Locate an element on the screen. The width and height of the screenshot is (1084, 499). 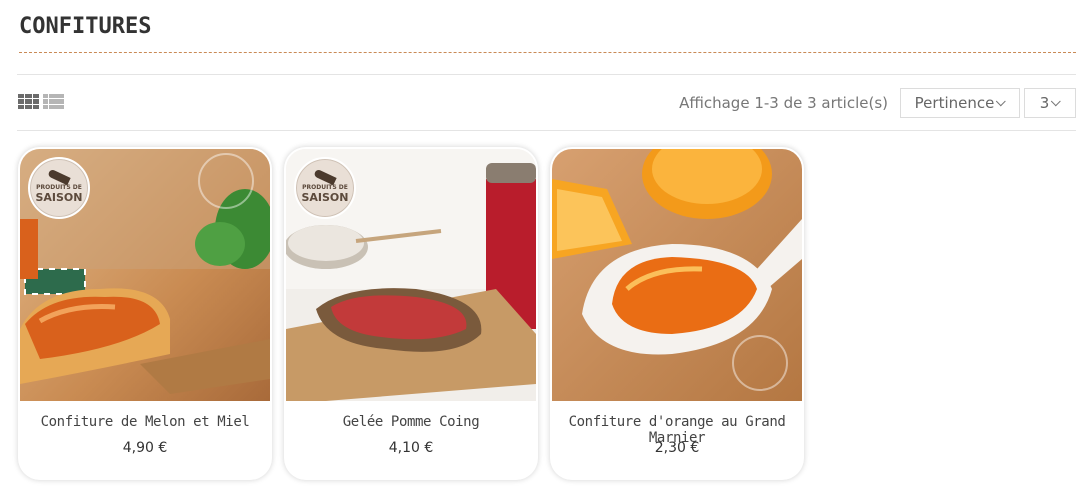
view-toggle is located at coordinates (41, 101).